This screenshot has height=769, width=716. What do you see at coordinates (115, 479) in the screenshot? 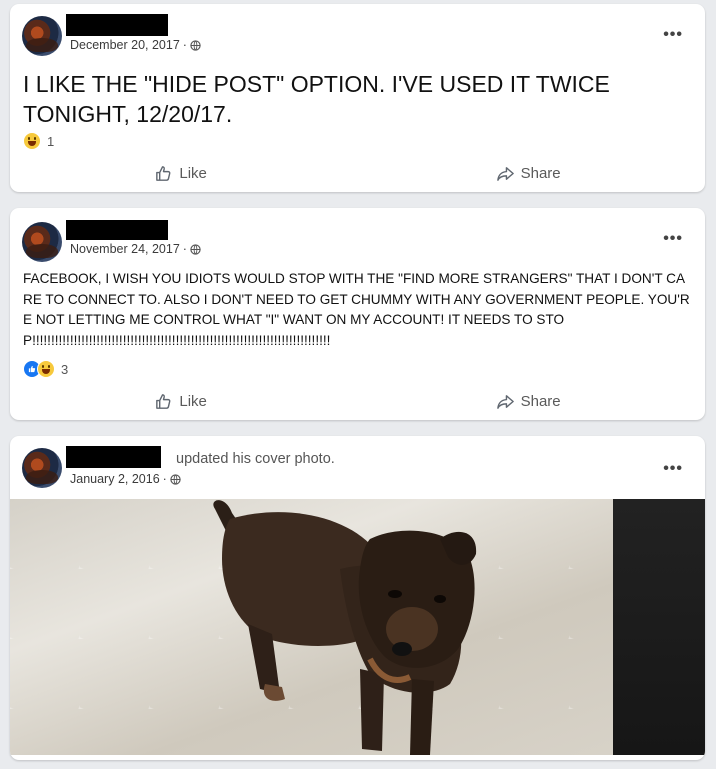
I see `post-date: January 2, 2016` at bounding box center [115, 479].